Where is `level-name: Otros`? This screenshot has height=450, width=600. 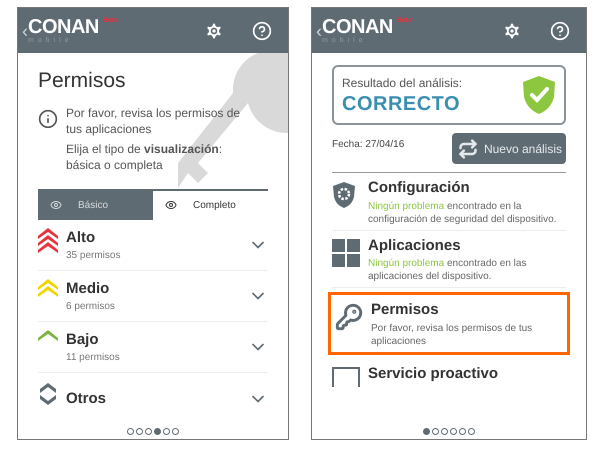 level-name: Otros is located at coordinates (87, 398).